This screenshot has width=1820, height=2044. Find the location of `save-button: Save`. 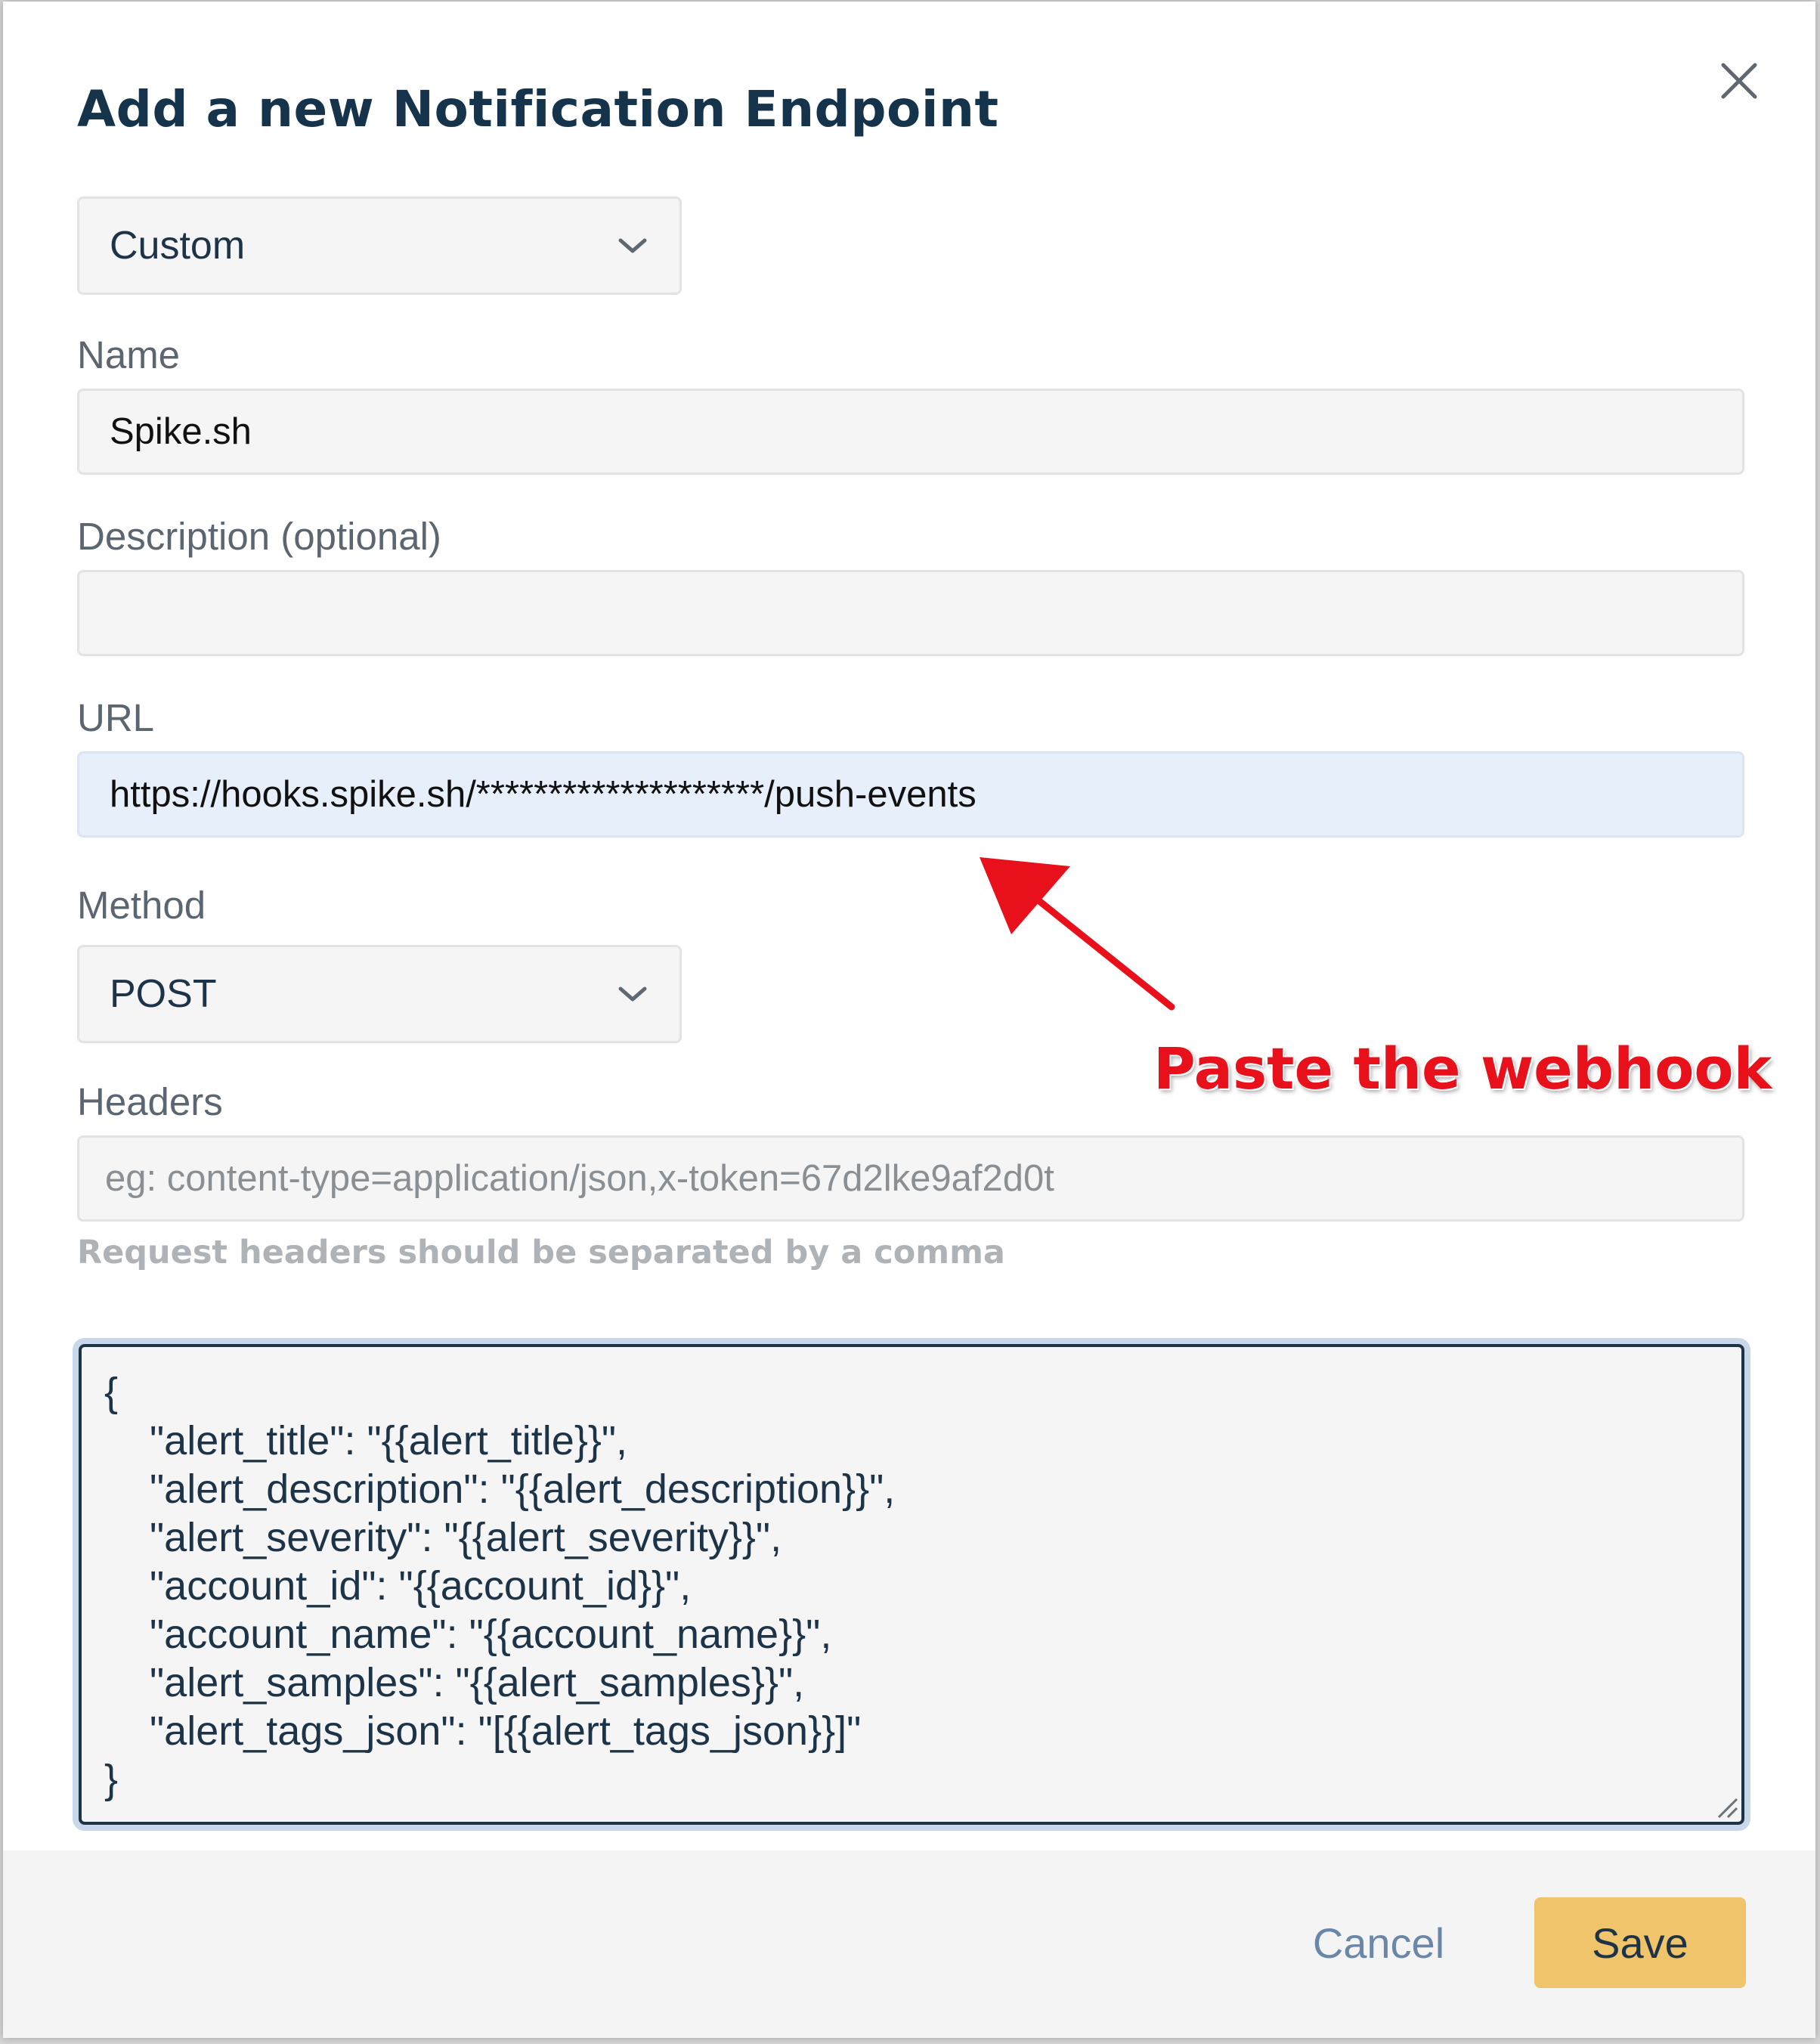

save-button: Save is located at coordinates (1640, 1942).